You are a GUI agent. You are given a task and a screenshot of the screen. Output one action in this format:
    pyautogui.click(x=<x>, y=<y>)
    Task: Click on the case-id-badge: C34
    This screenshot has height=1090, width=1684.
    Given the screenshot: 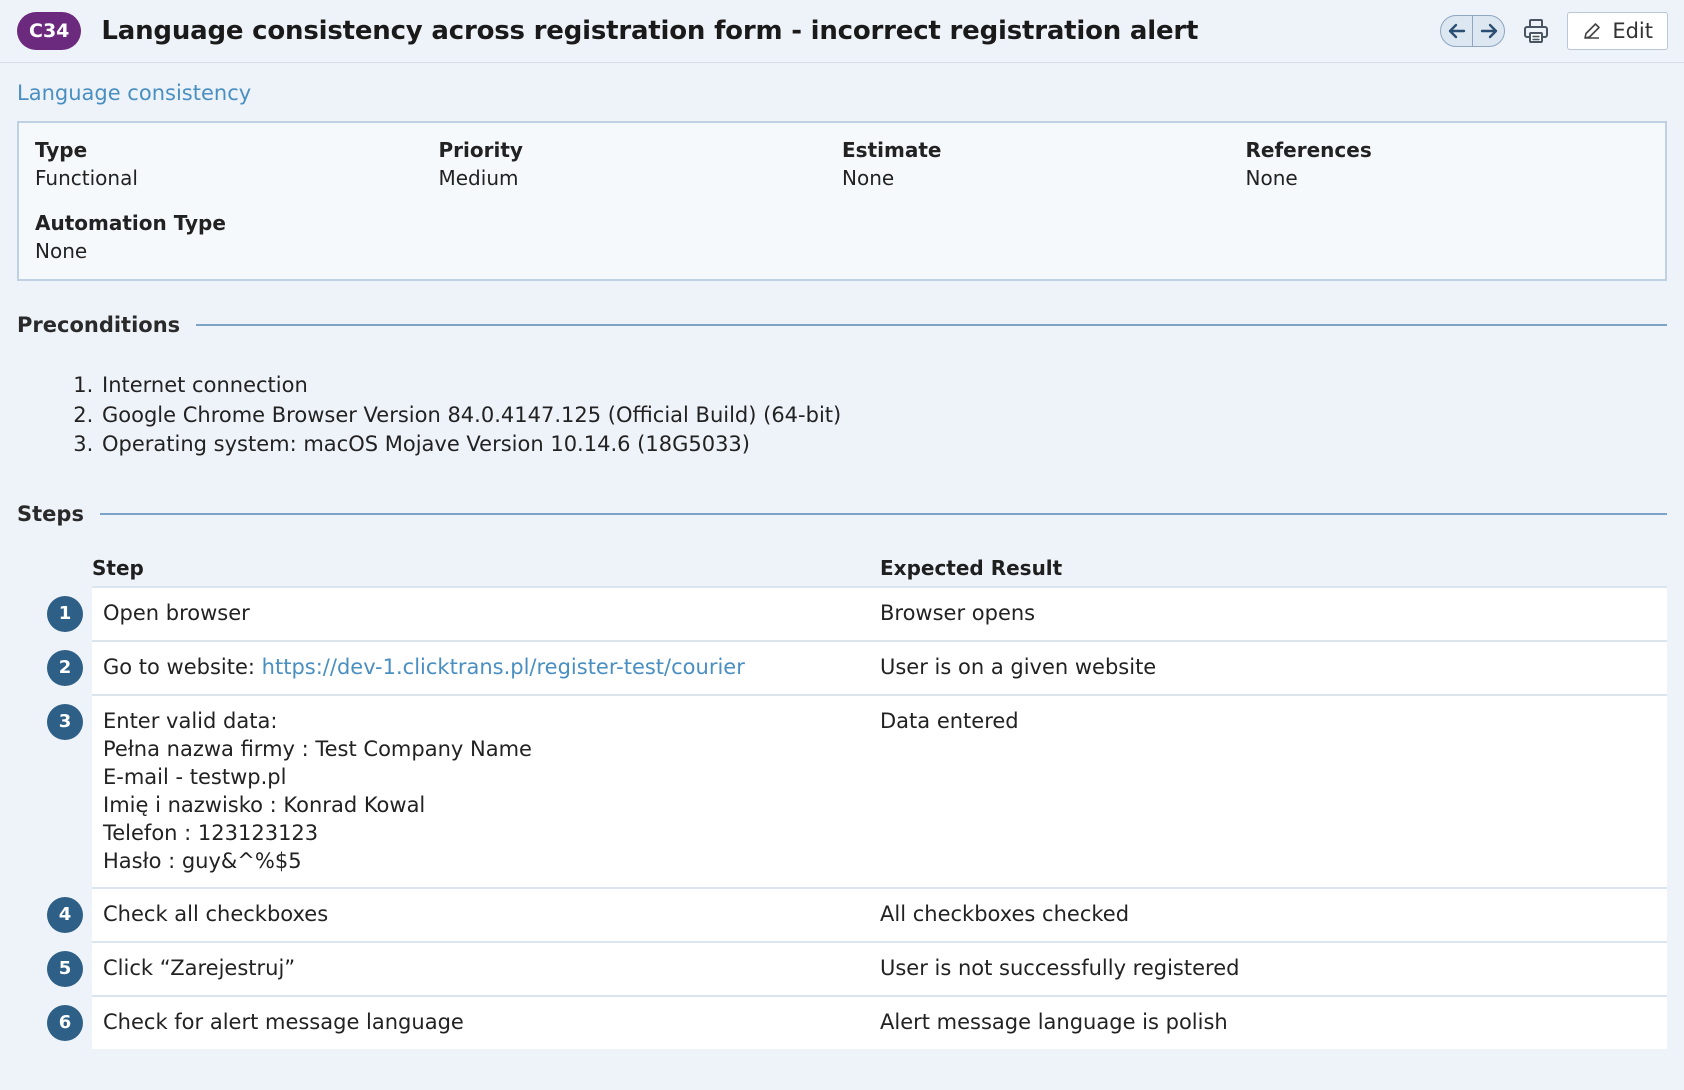 What is the action you would take?
    pyautogui.click(x=49, y=31)
    